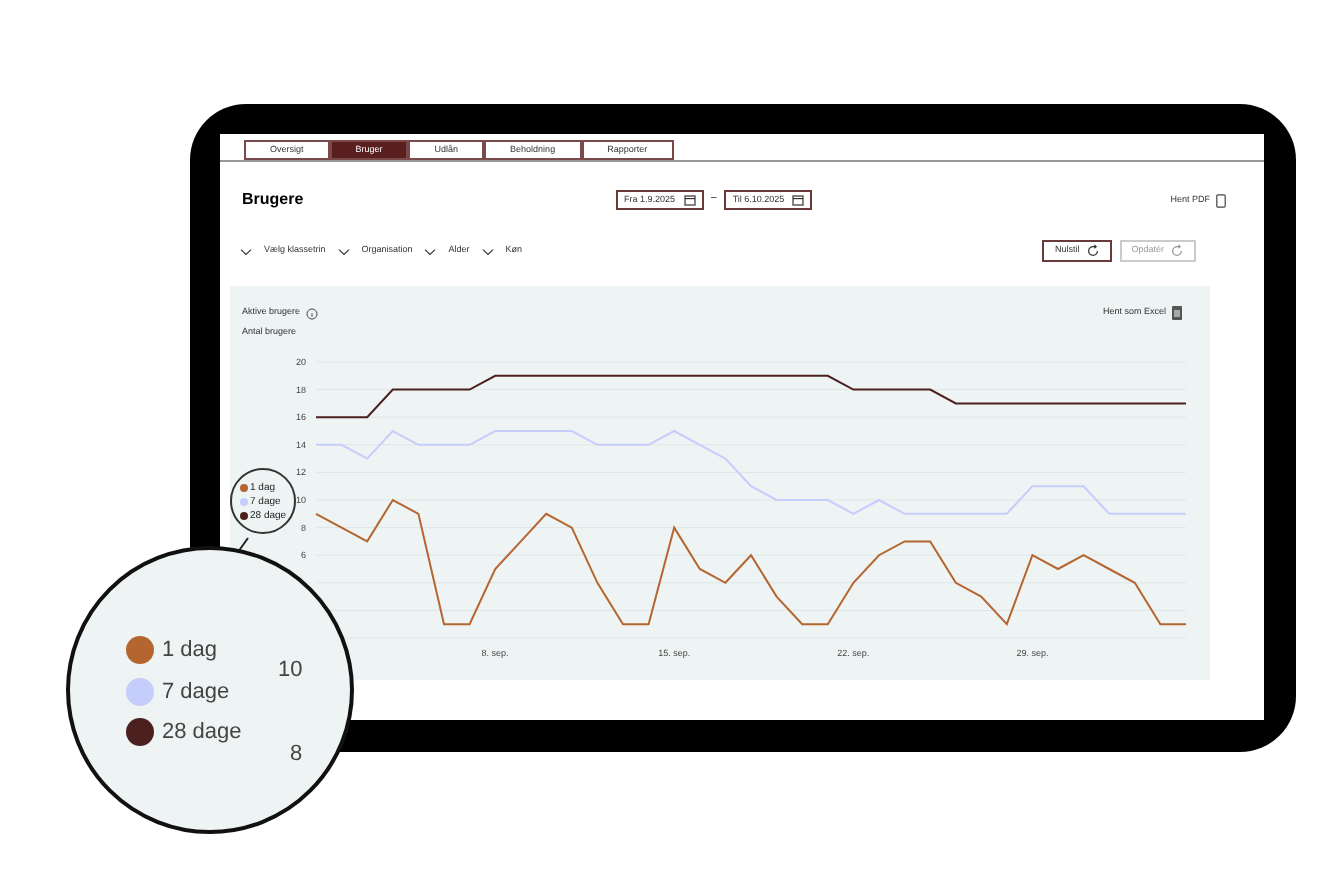  Describe the element at coordinates (296, 755) in the screenshot. I see `y-tick-label: 8` at that location.